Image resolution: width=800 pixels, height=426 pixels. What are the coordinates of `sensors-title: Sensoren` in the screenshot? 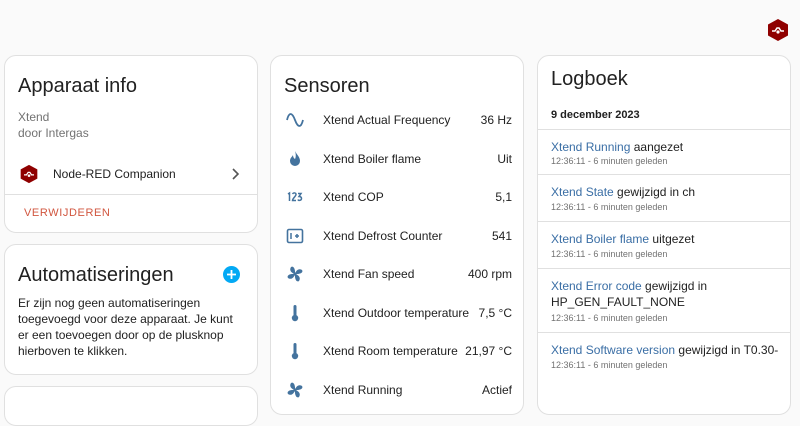 It's located at (327, 86).